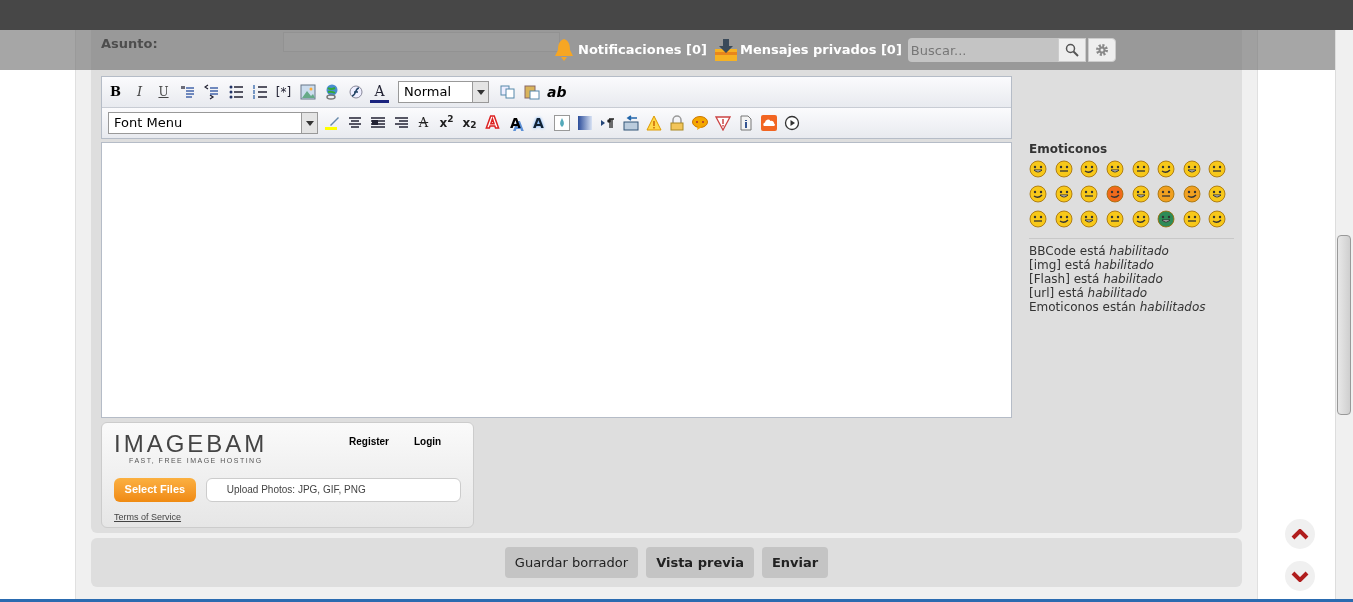 This screenshot has height=602, width=1353. What do you see at coordinates (791, 123) in the screenshot?
I see `play-icon` at bounding box center [791, 123].